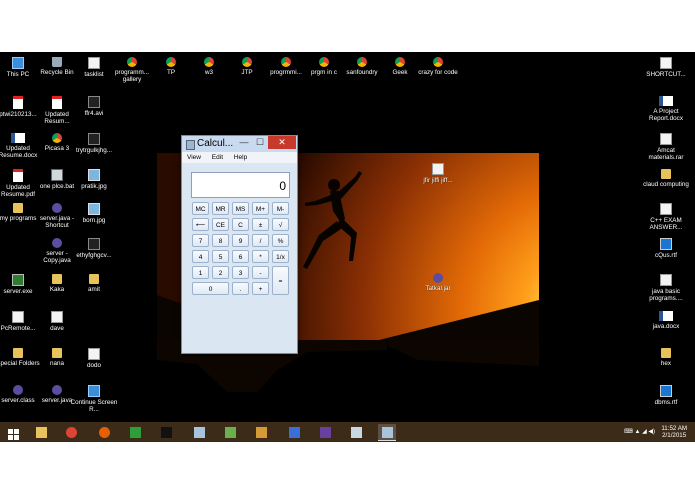 The height and width of the screenshot is (494, 695). I want to click on calc-key: ⟵, so click(200, 224).